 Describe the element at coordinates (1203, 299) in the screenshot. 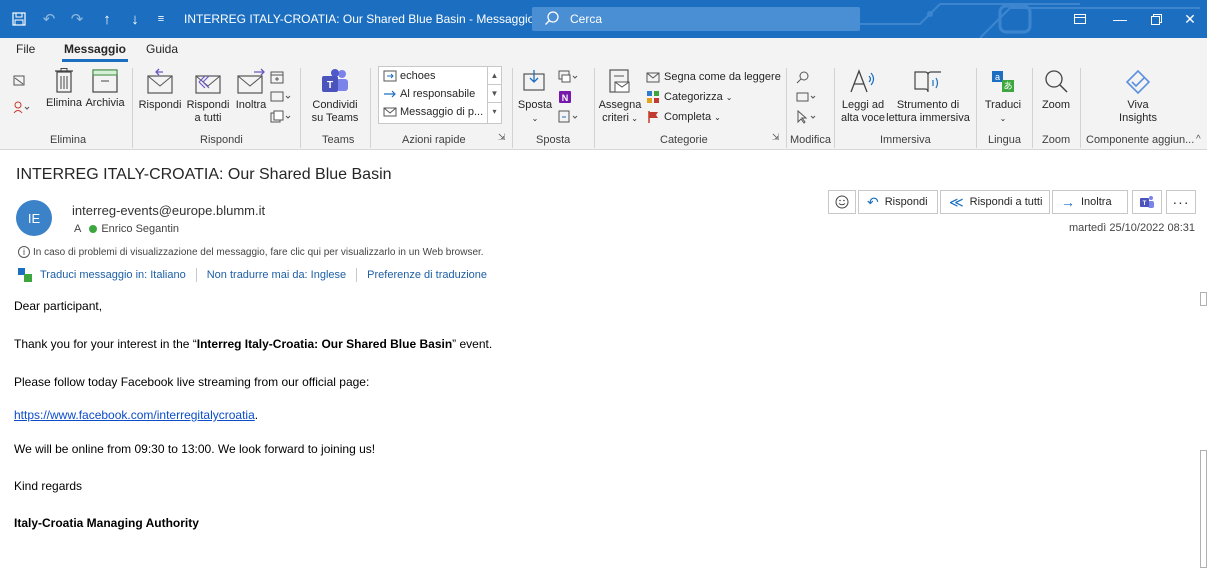

I see `scrollbar-top-fragment` at that location.